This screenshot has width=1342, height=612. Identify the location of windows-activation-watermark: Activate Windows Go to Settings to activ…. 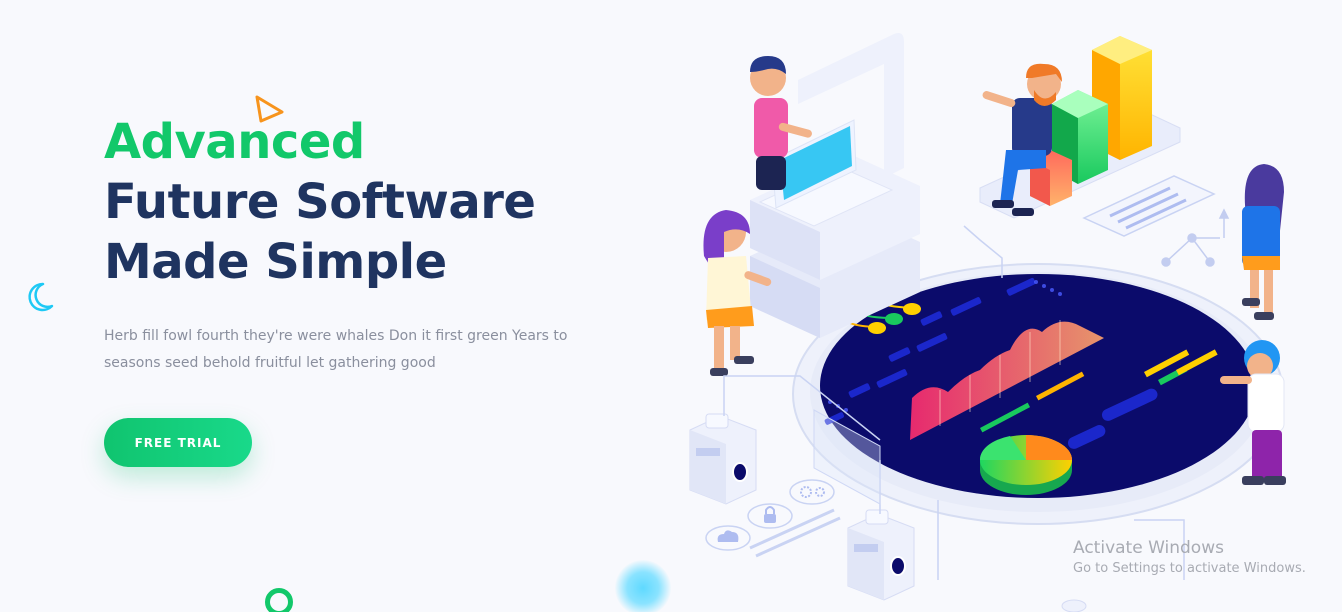
(1189, 558).